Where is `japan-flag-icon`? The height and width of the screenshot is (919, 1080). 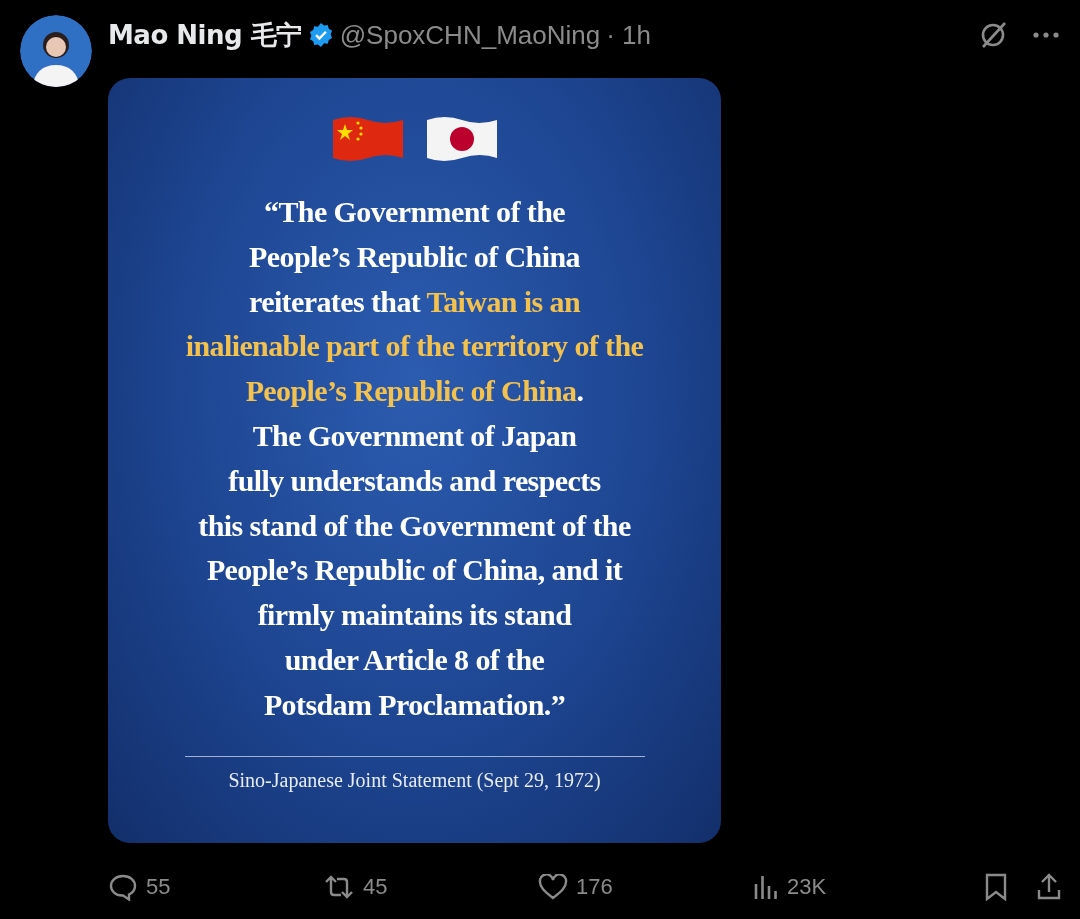
japan-flag-icon is located at coordinates (461, 139).